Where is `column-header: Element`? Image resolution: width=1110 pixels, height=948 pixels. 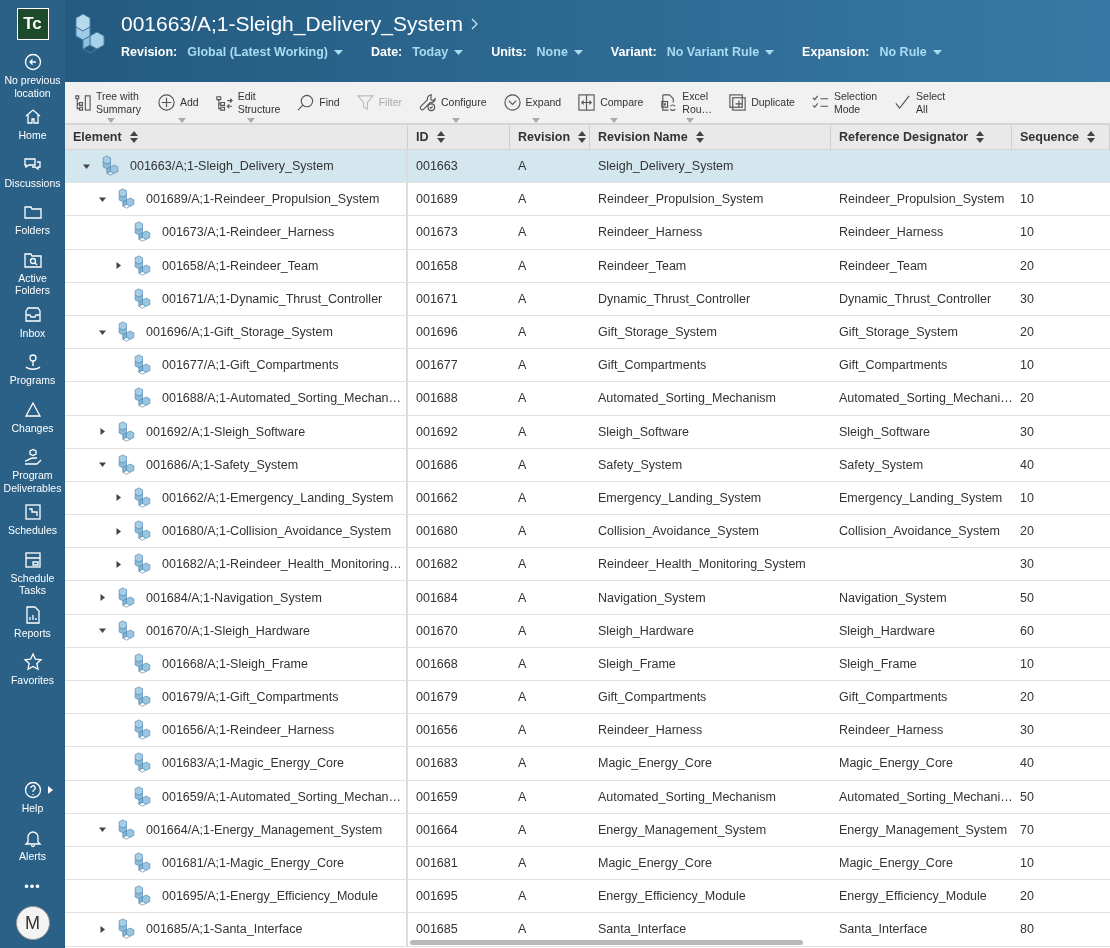 column-header: Element is located at coordinates (236, 137).